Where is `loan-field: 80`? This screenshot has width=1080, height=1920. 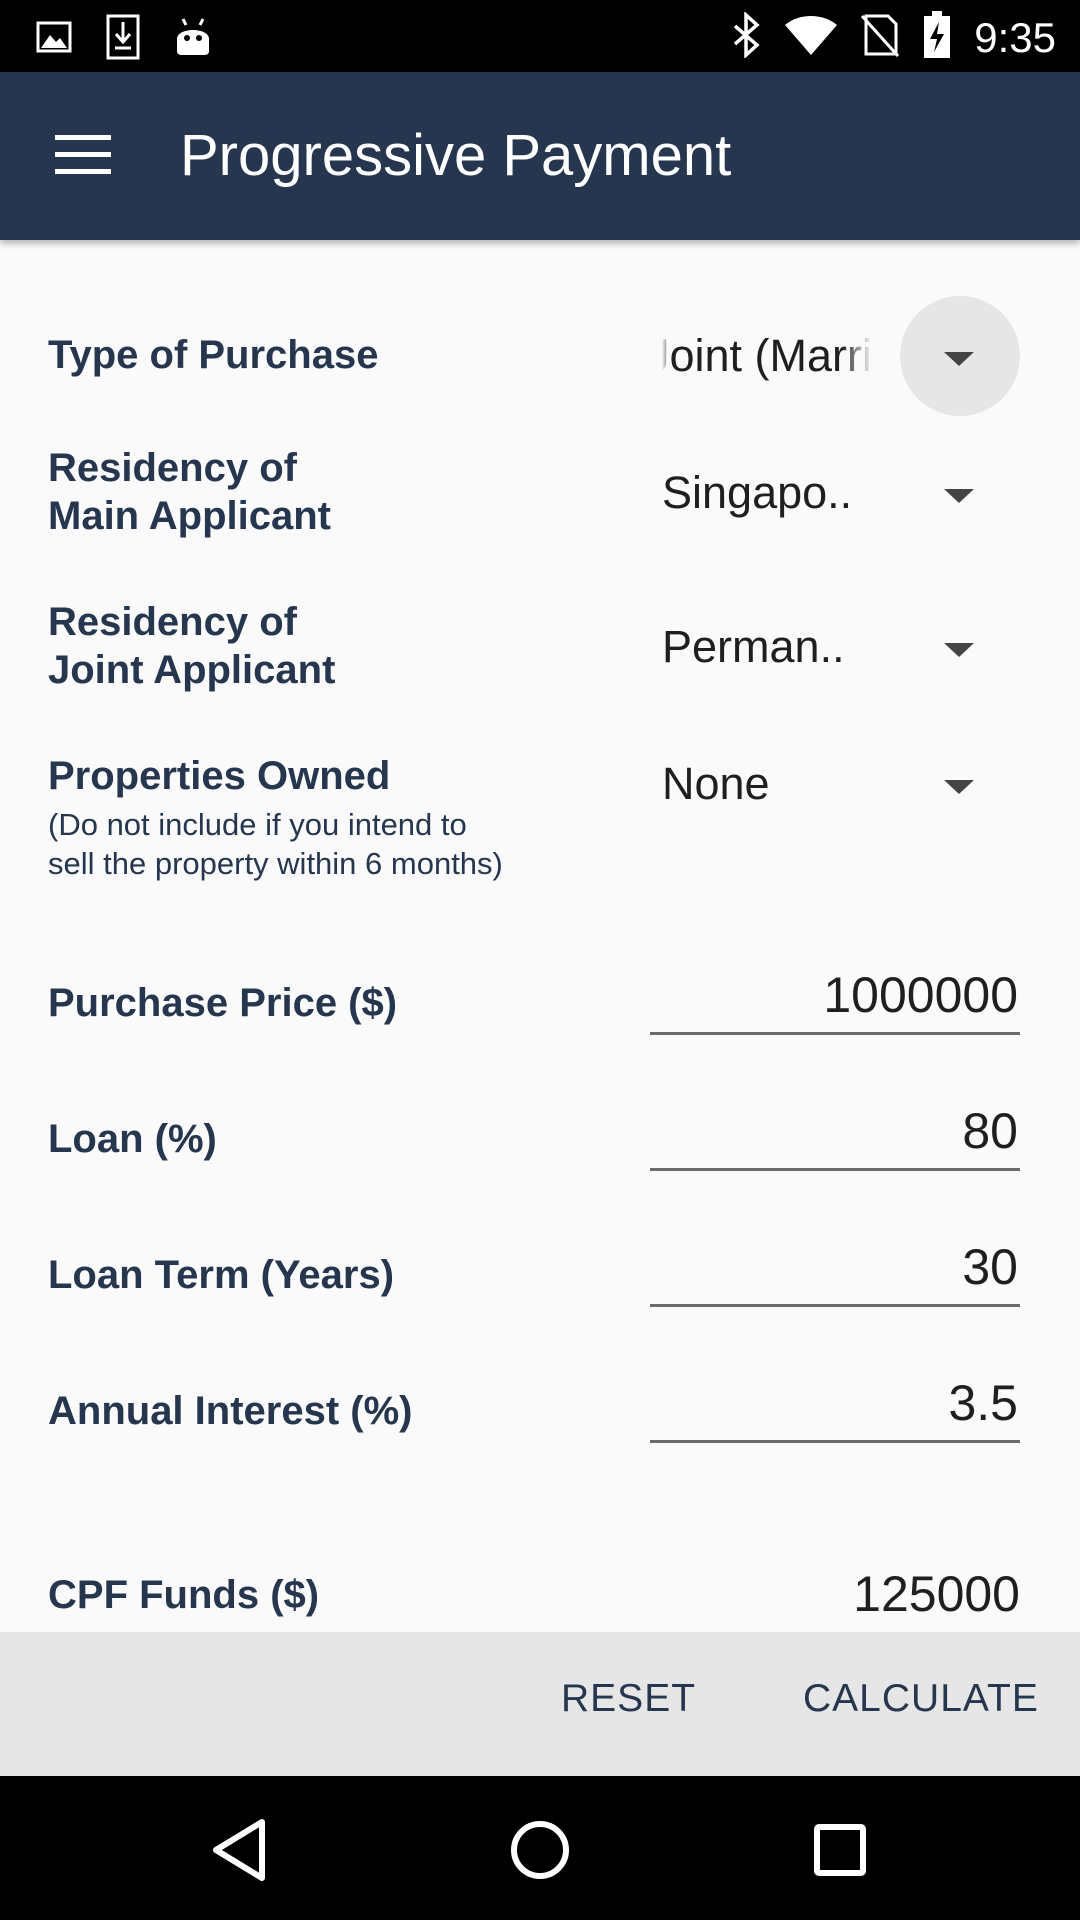
loan-field: 80 is located at coordinates (835, 1134).